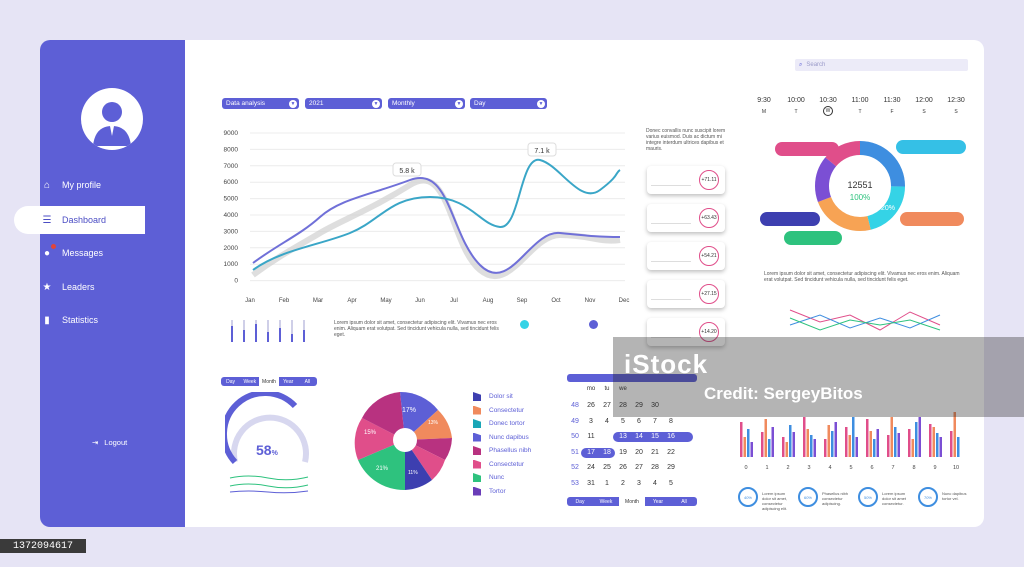  I want to click on y-tick-label: 8000, so click(231, 149).